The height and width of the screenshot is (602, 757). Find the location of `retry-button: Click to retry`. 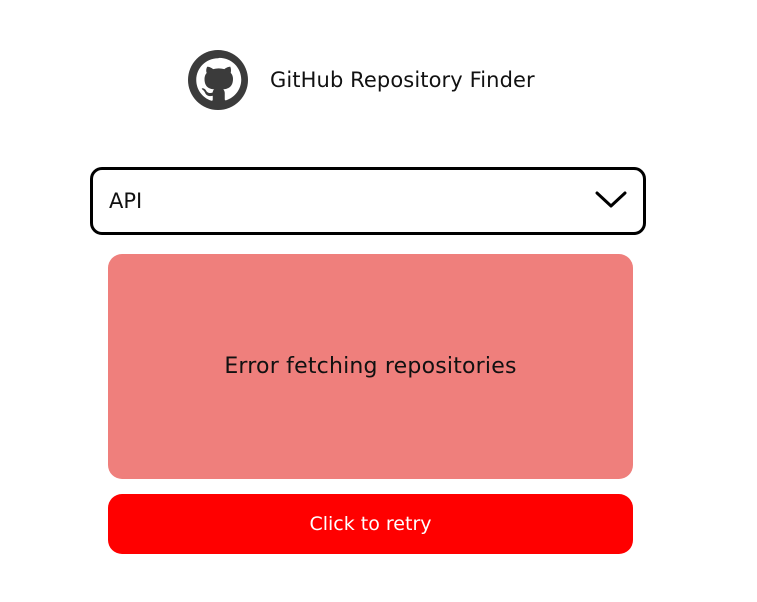

retry-button: Click to retry is located at coordinates (370, 524).